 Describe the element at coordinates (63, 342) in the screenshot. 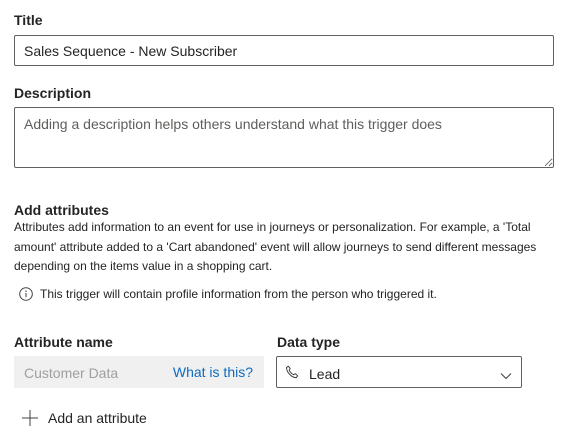

I see `attribute-name-label: Attribute name` at that location.